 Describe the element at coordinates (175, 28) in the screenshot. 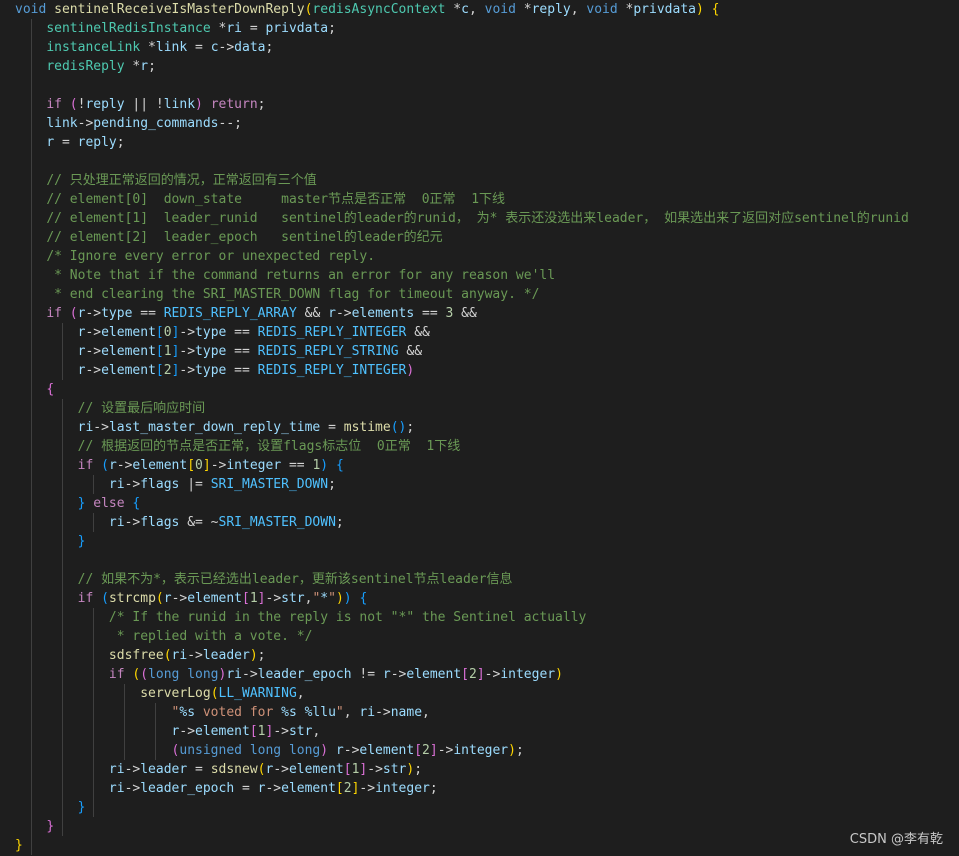

I see `code-line: sentinelRedisInstance *ri = privdata;` at that location.